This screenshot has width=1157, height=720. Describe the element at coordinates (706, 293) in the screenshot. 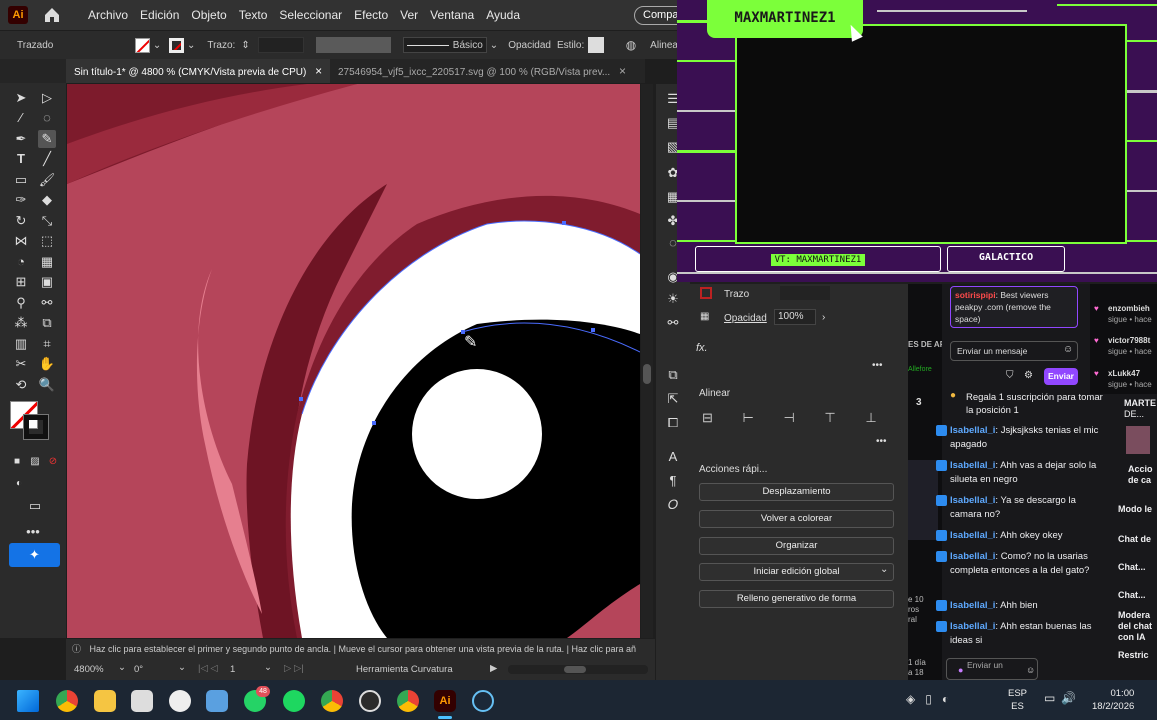

I see `stroke-swatch-small` at that location.